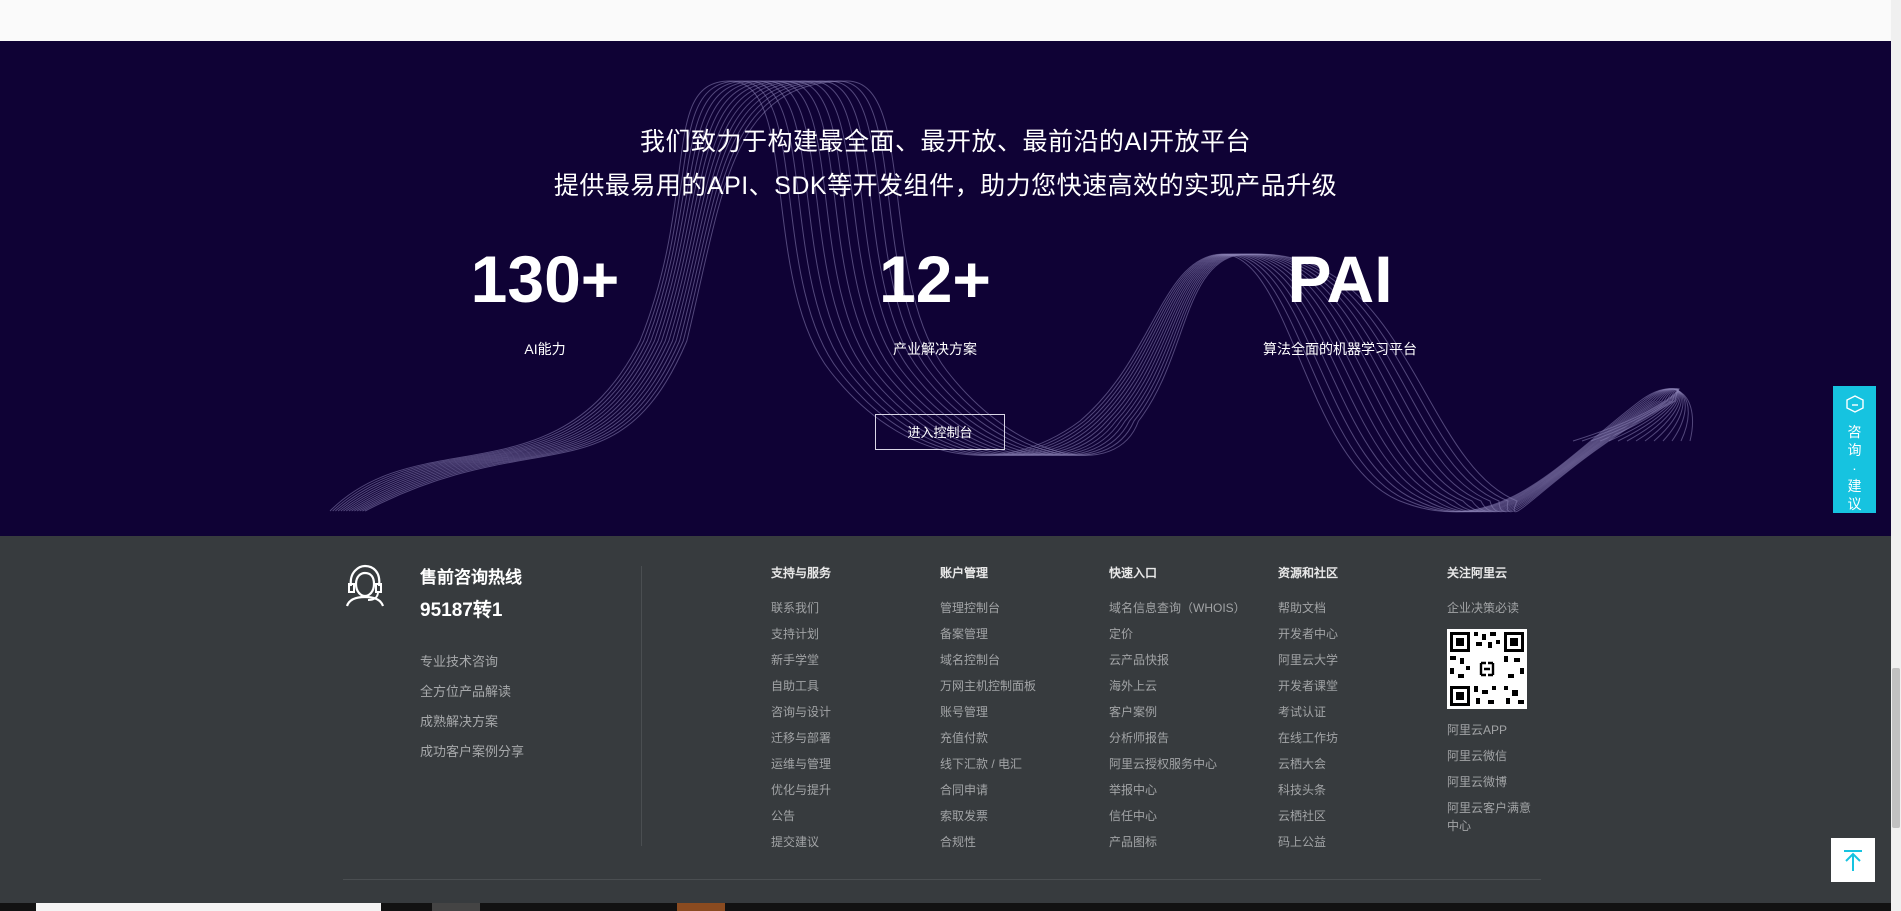  What do you see at coordinates (472, 722) in the screenshot?
I see `hotline-link: 成熟解决方案` at bounding box center [472, 722].